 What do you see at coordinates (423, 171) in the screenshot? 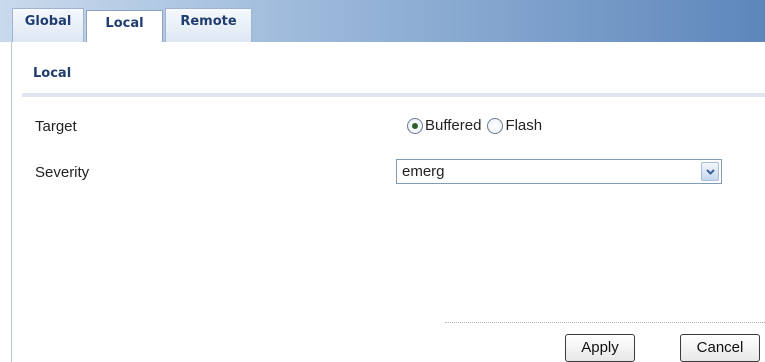
I see `severity-select-value: emerg` at bounding box center [423, 171].